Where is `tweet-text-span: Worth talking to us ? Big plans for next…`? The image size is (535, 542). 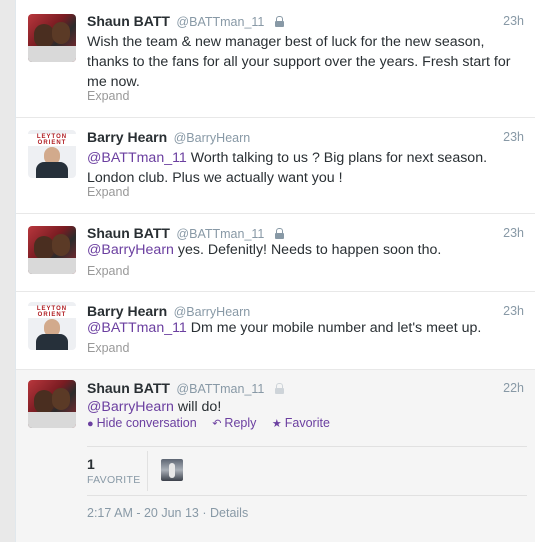 tweet-text-span: Worth talking to us ? Big plans for next… is located at coordinates (337, 158).